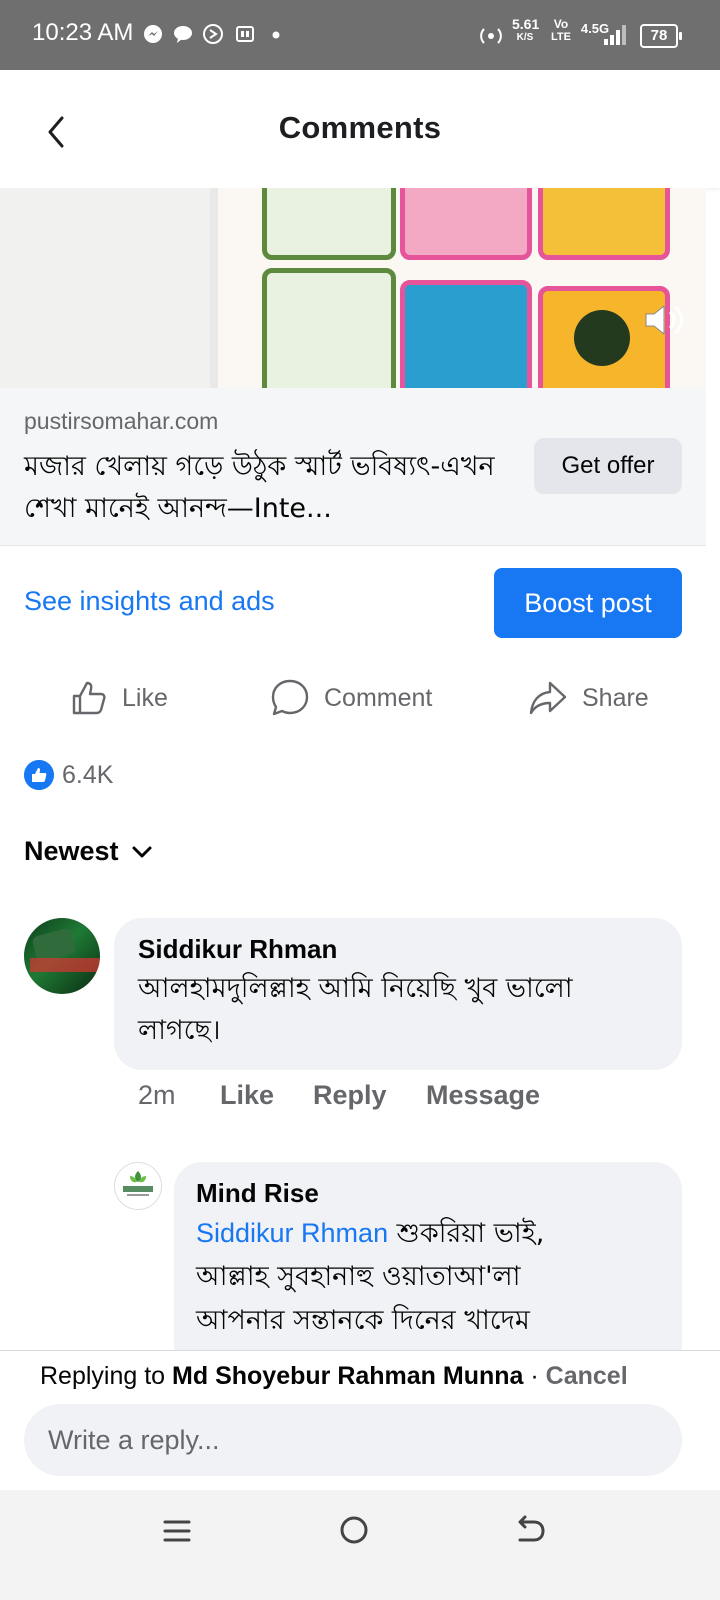 The width and height of the screenshot is (720, 1600). I want to click on share-button: Share, so click(588, 698).